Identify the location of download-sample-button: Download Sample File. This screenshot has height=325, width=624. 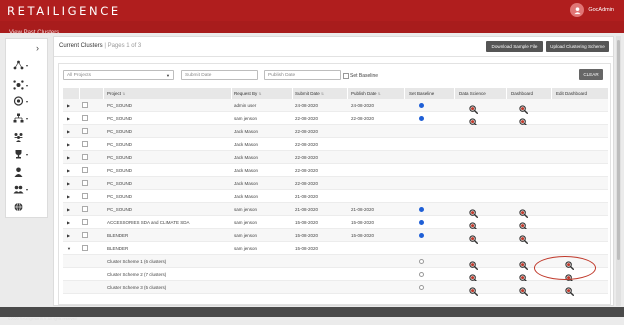
(514, 46).